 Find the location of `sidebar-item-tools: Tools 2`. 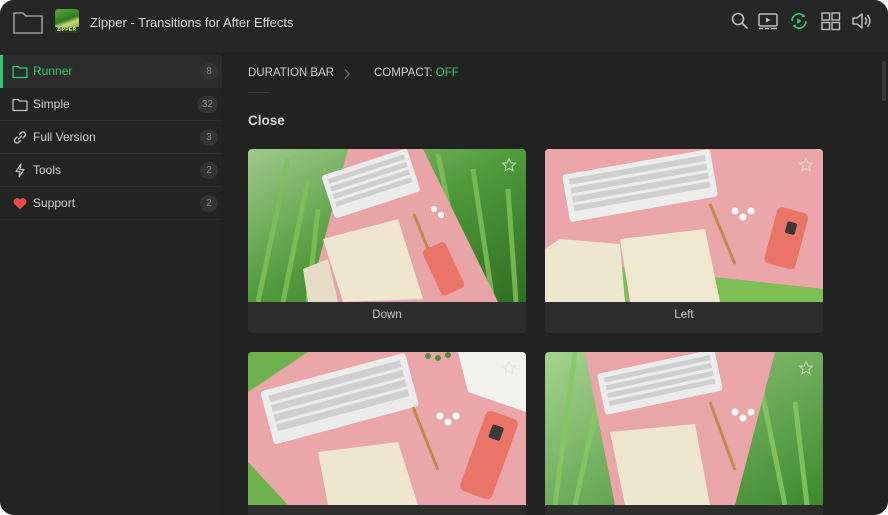

sidebar-item-tools: Tools 2 is located at coordinates (111, 170).